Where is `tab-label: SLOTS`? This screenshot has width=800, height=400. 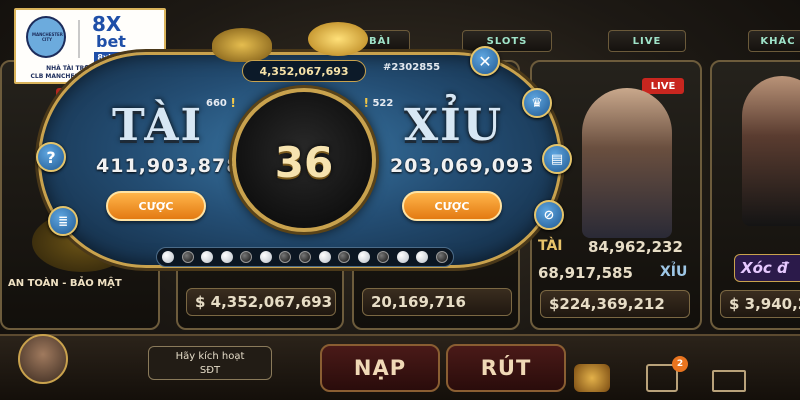
tab-label: SLOTS is located at coordinates (507, 41).